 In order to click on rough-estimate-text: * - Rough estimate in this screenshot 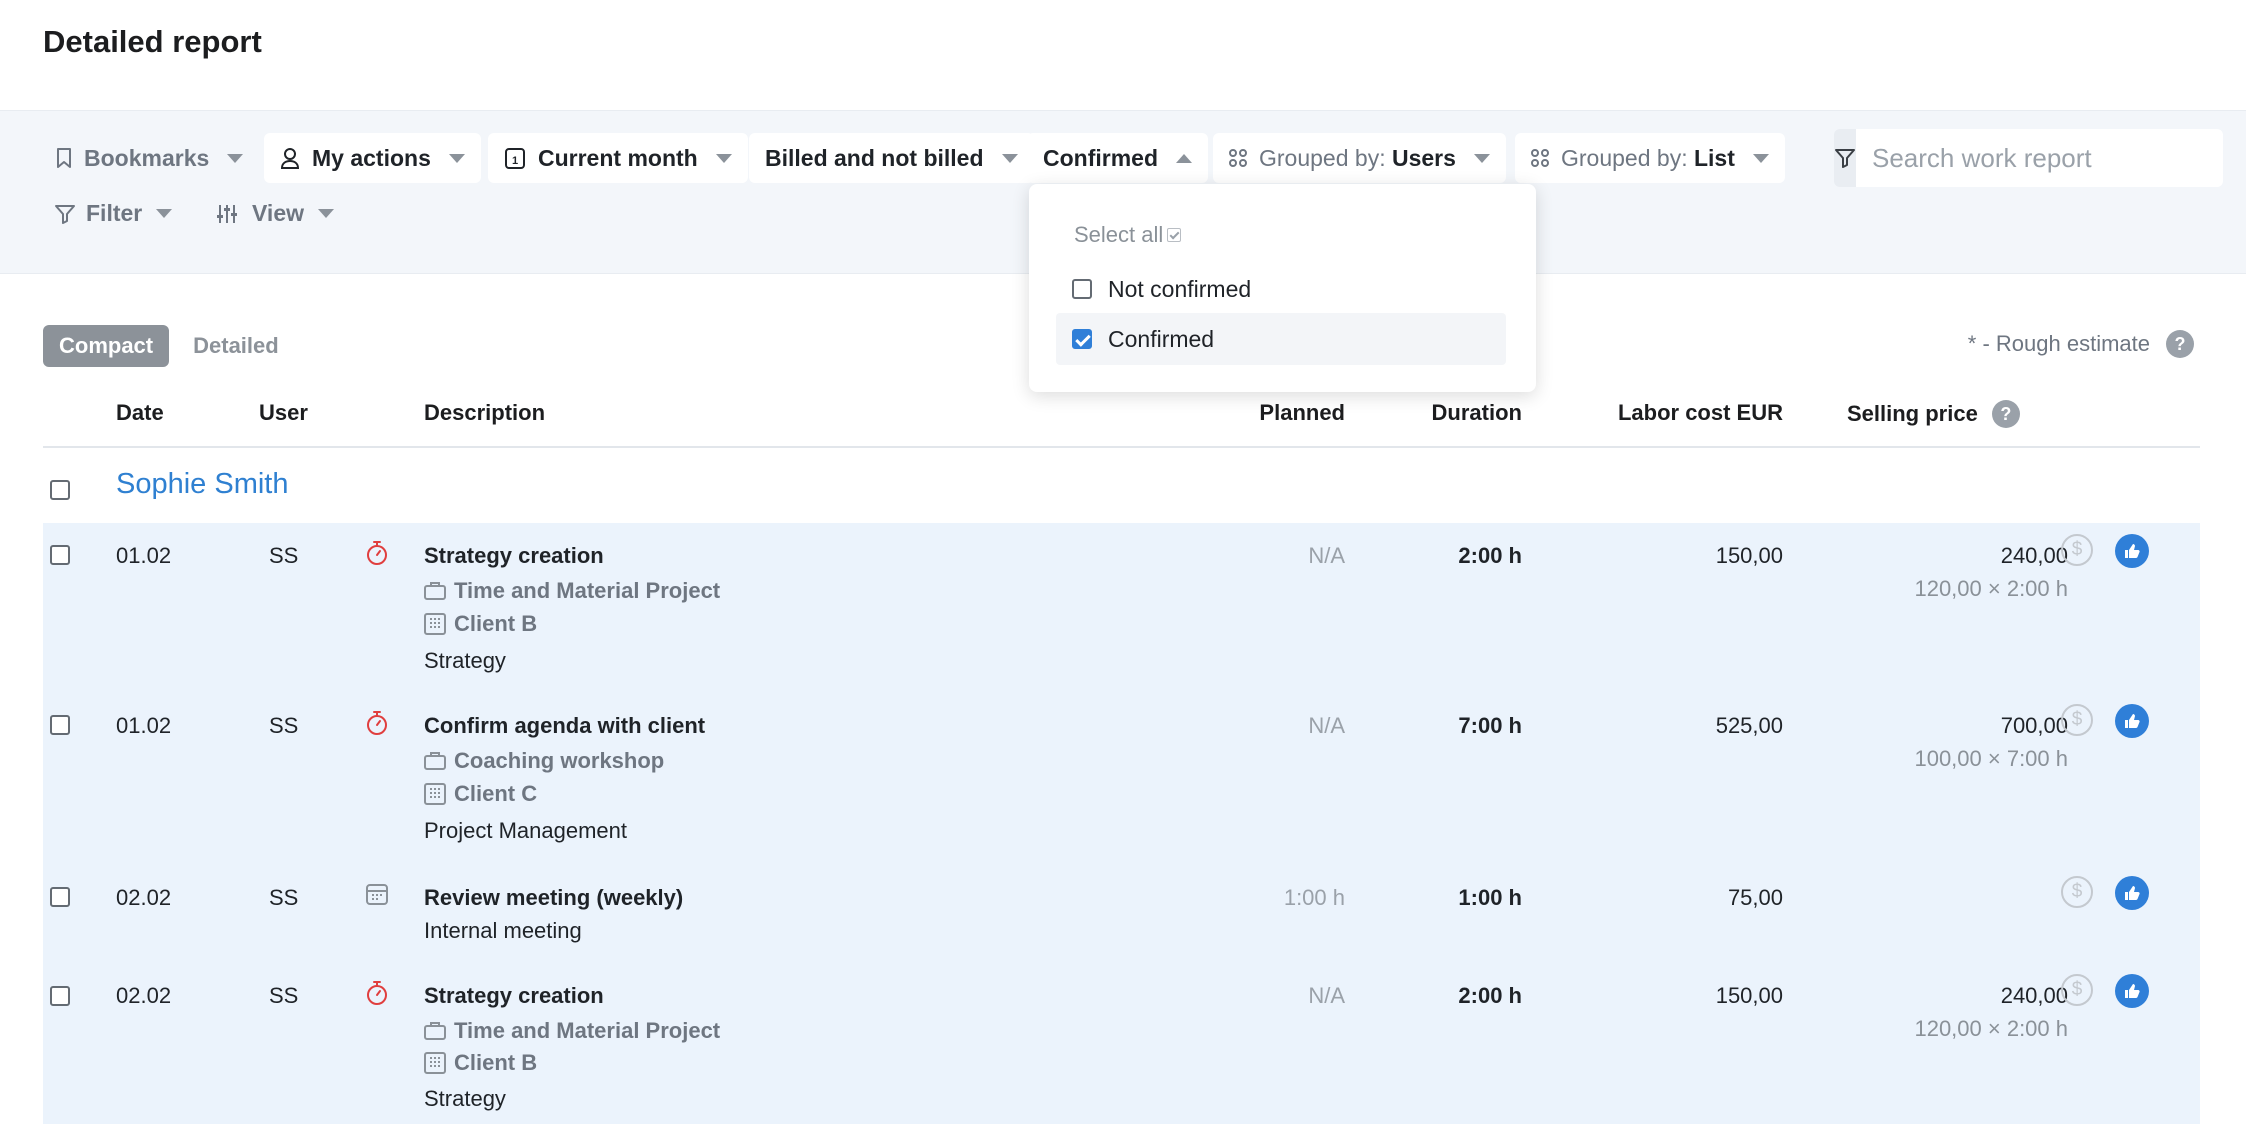, I will do `click(2058, 343)`.